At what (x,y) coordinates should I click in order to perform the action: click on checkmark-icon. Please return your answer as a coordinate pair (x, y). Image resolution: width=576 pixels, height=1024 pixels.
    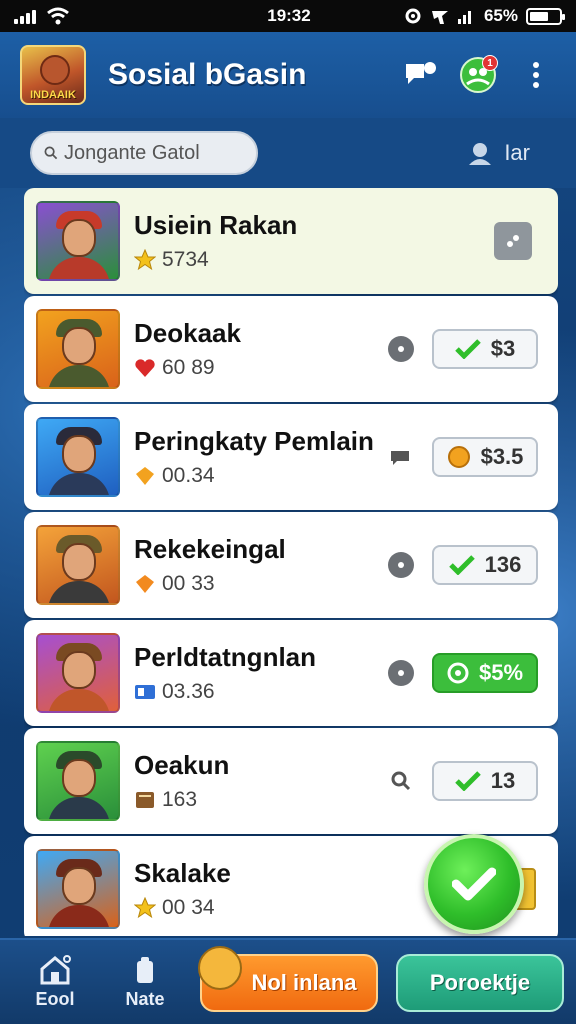
    Looking at the image, I should click on (474, 884).